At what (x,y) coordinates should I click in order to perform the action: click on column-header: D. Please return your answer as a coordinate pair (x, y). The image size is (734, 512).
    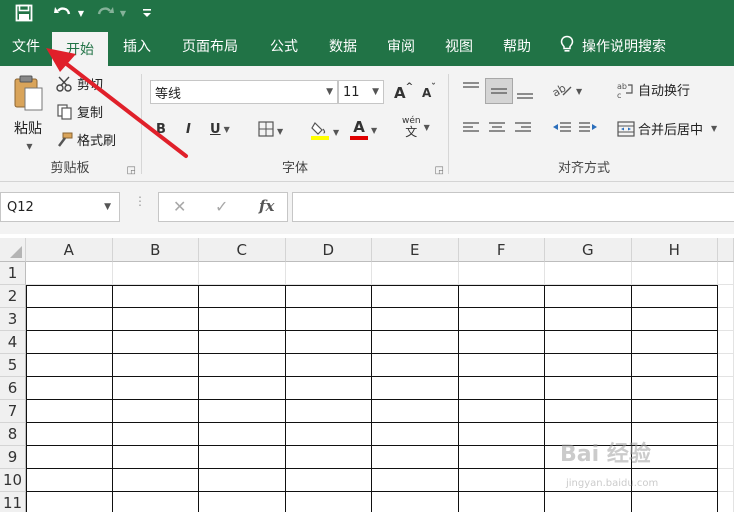
    Looking at the image, I should click on (328, 250).